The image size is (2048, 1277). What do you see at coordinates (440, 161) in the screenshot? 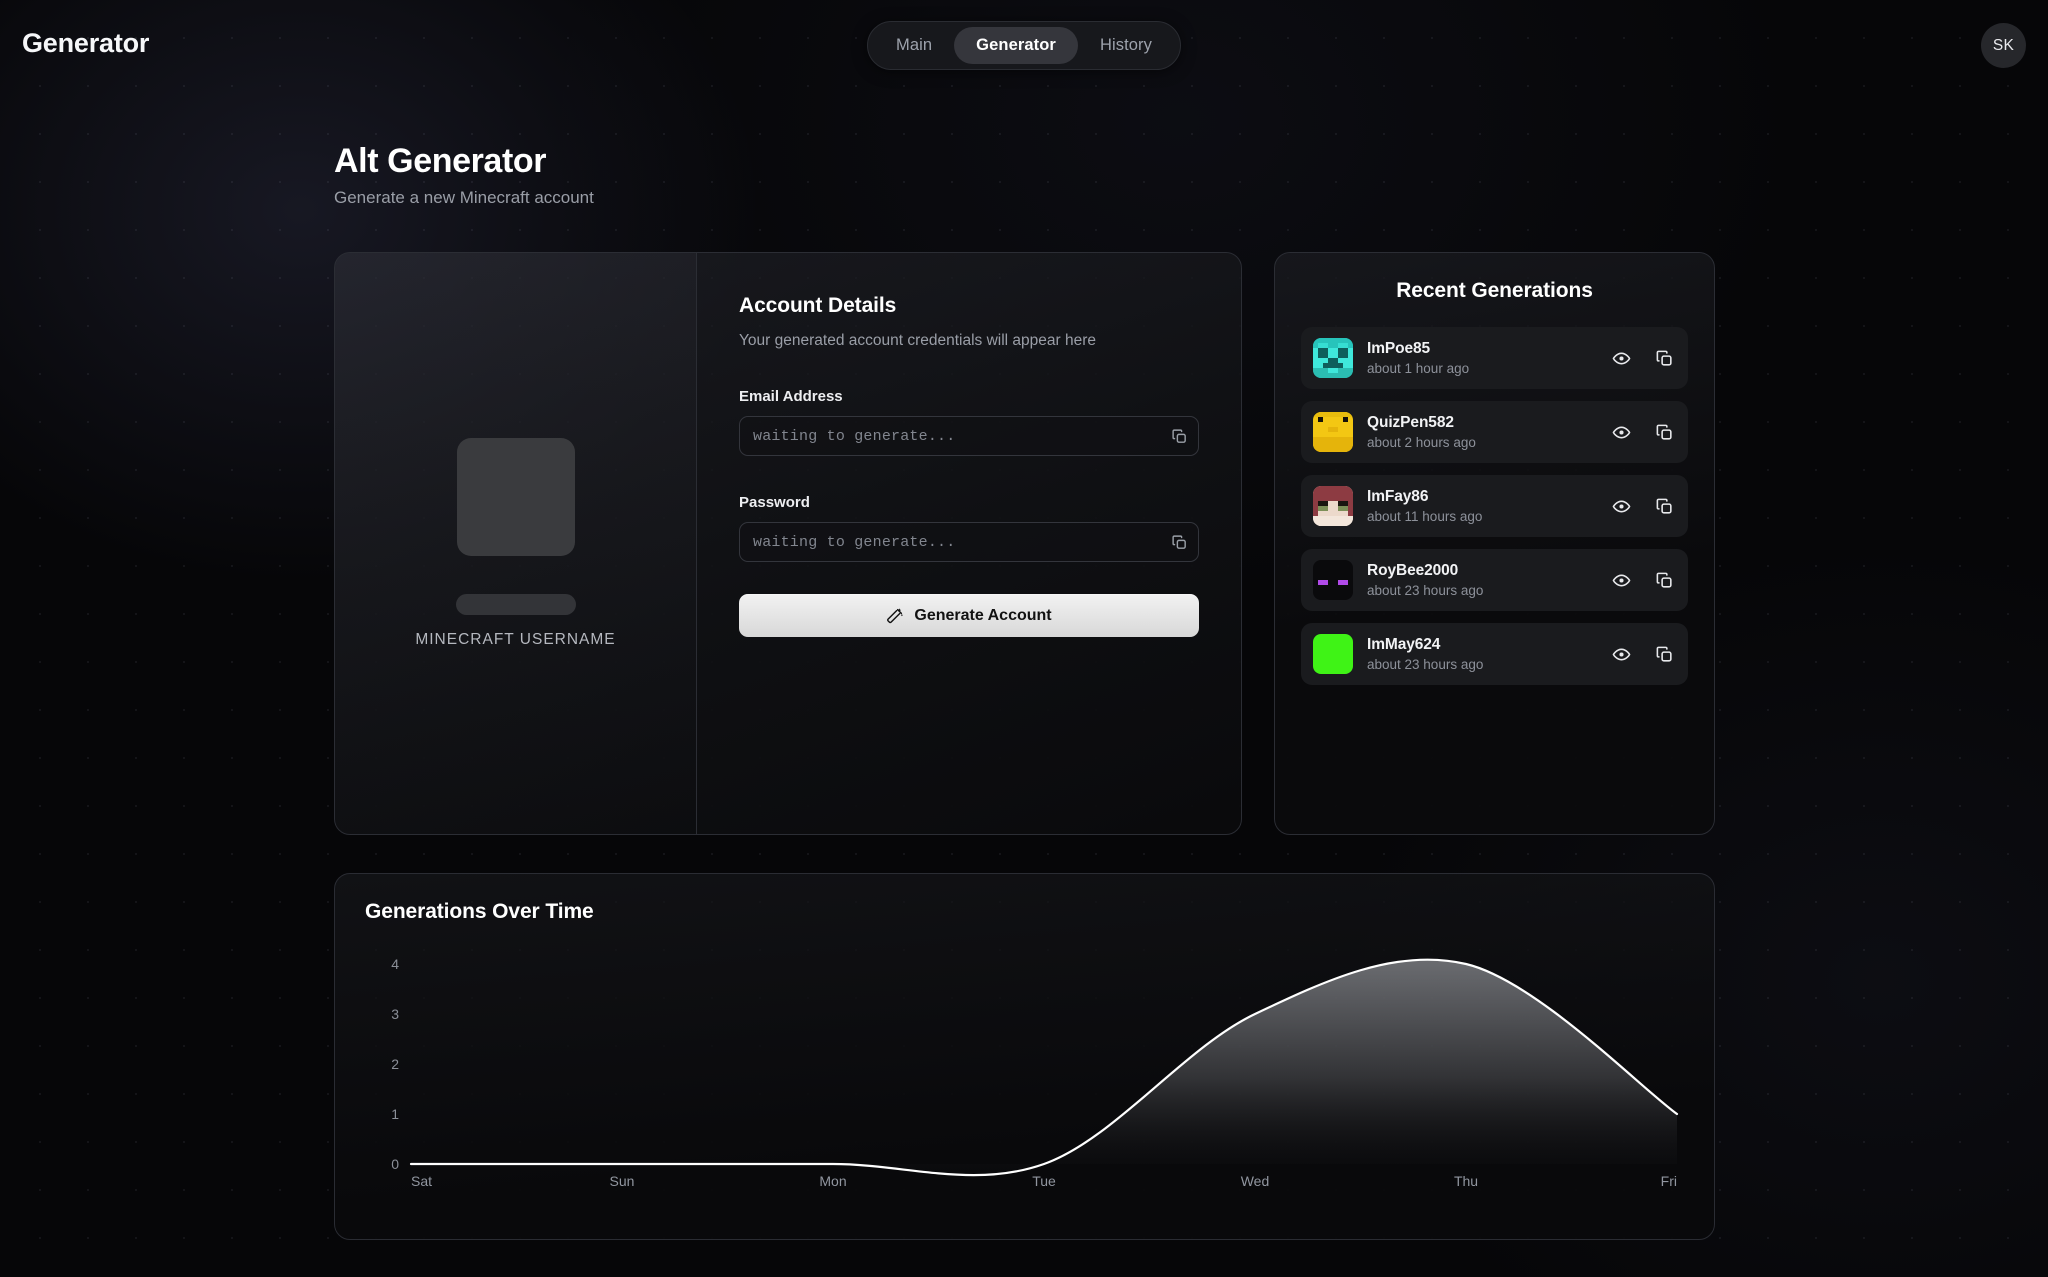
I see `page-title: Alt Generator` at bounding box center [440, 161].